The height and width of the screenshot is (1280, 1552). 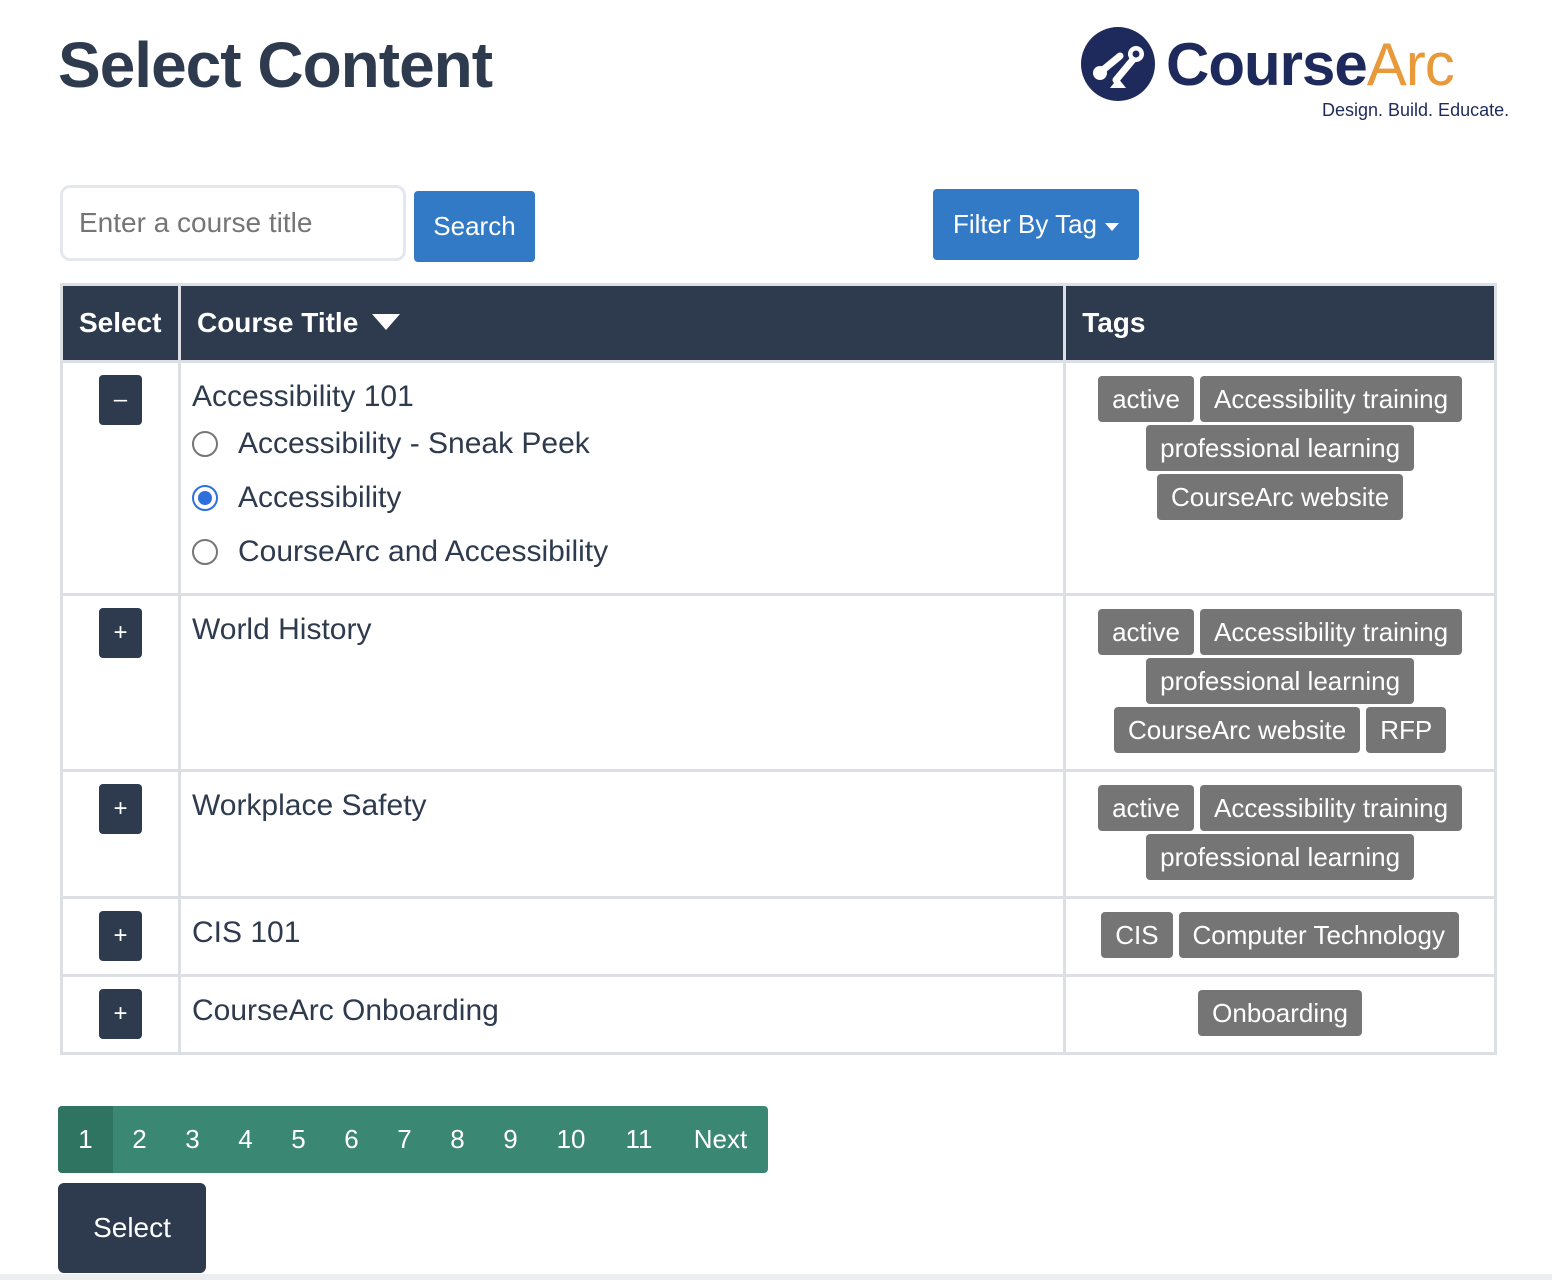 I want to click on content-option: CourseArc and Accessibility, so click(x=621, y=552).